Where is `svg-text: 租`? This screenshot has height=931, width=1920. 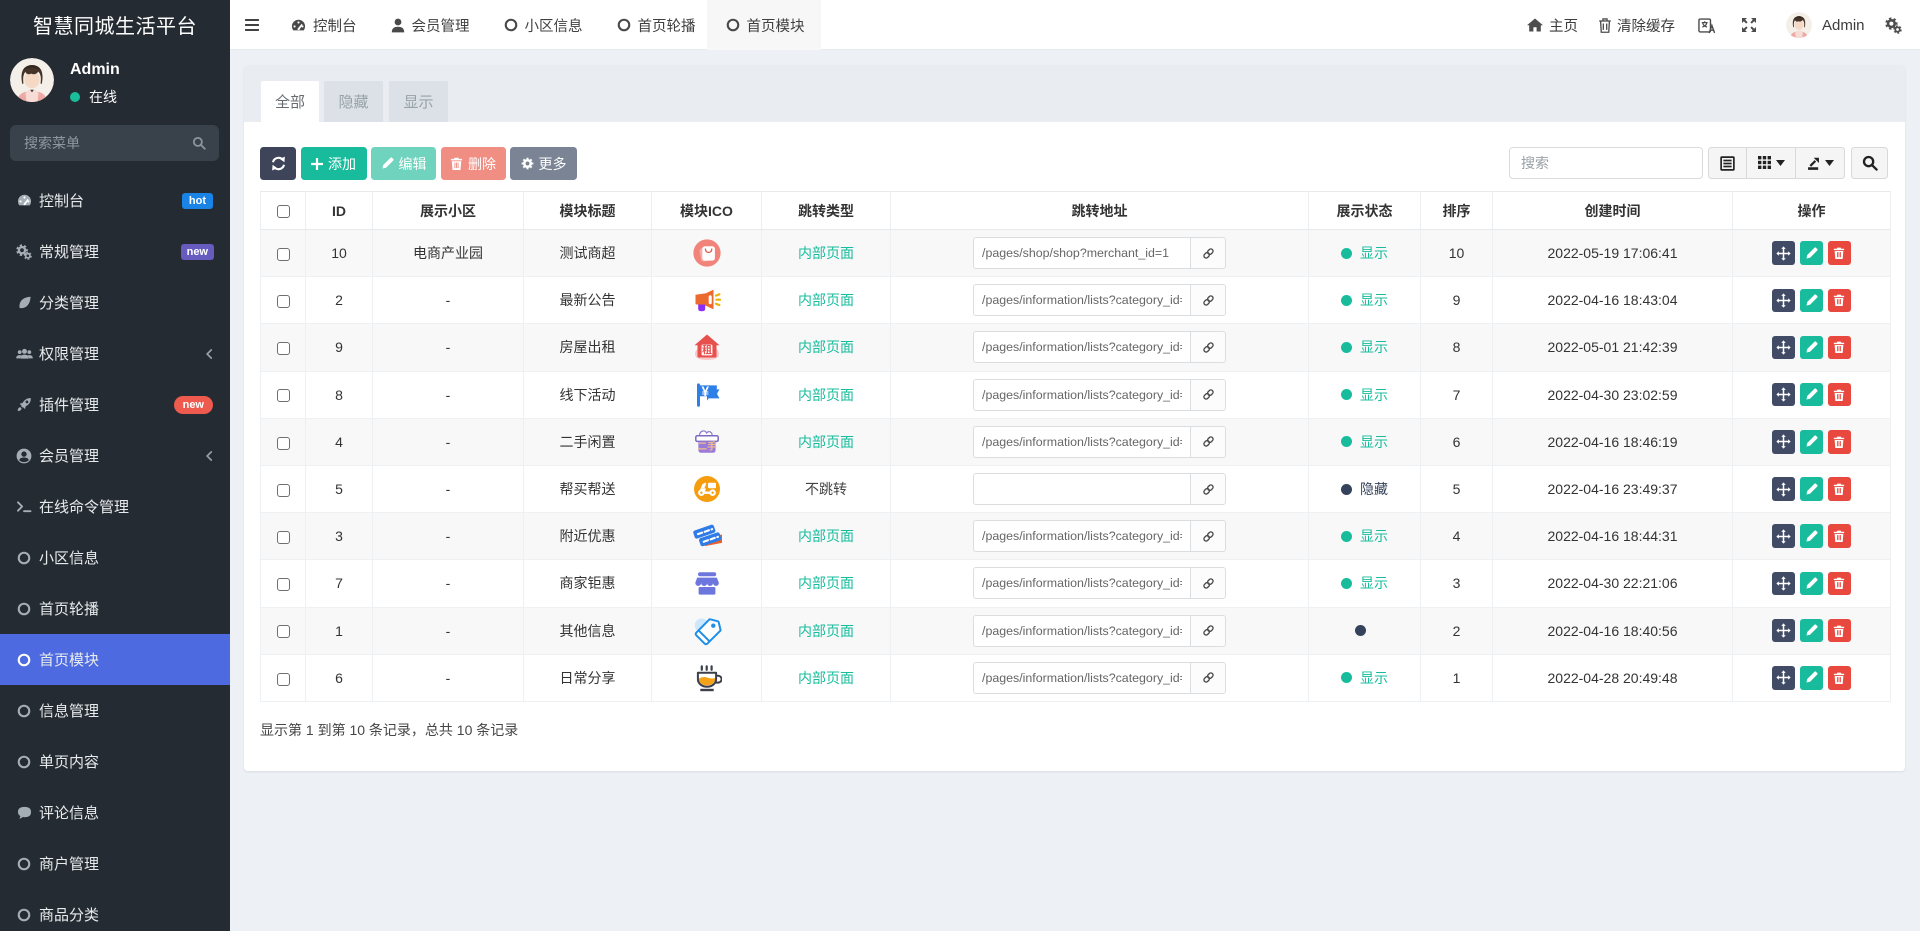
svg-text: 租 is located at coordinates (707, 349).